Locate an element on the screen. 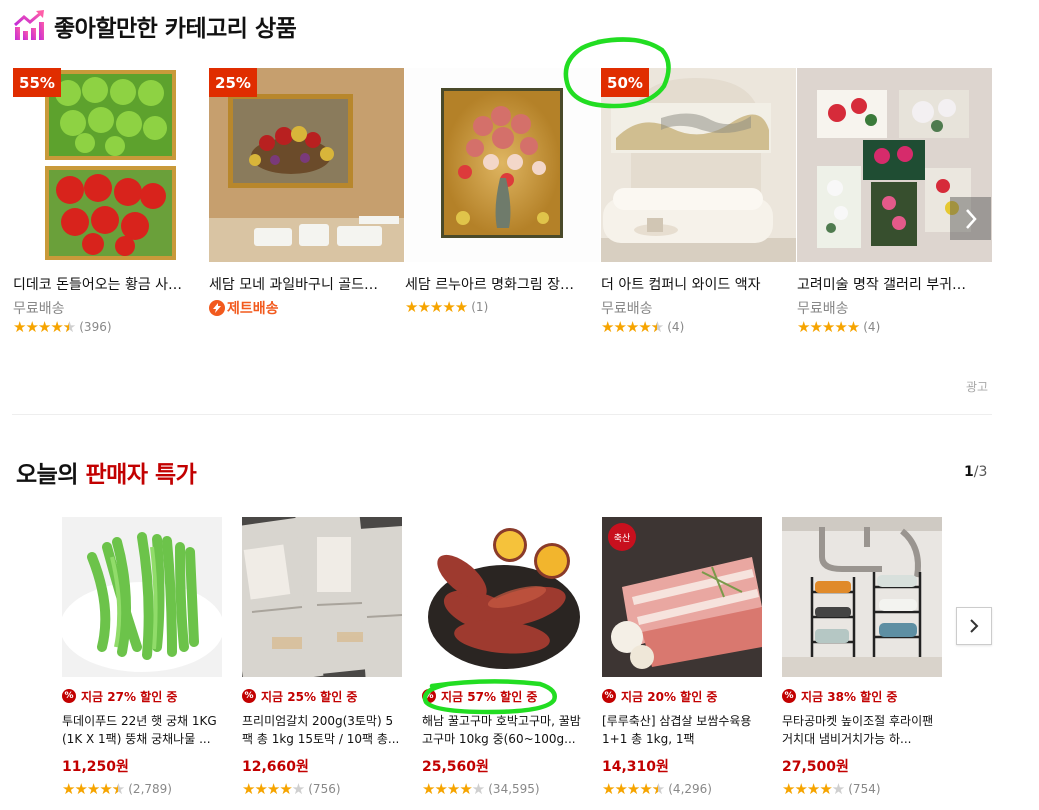 The width and height of the screenshot is (1039, 810). product-card: 25% 세담 모네 과일바구니 골드 액자 제트배송 is located at coordinates (306, 193).